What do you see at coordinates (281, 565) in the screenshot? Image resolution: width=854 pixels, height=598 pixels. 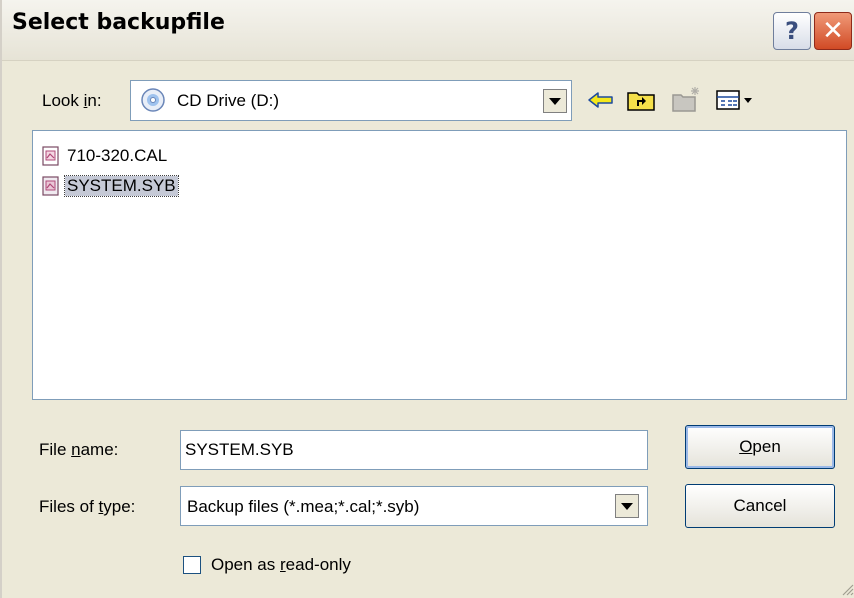 I see `readonly-label: Open as read-only` at bounding box center [281, 565].